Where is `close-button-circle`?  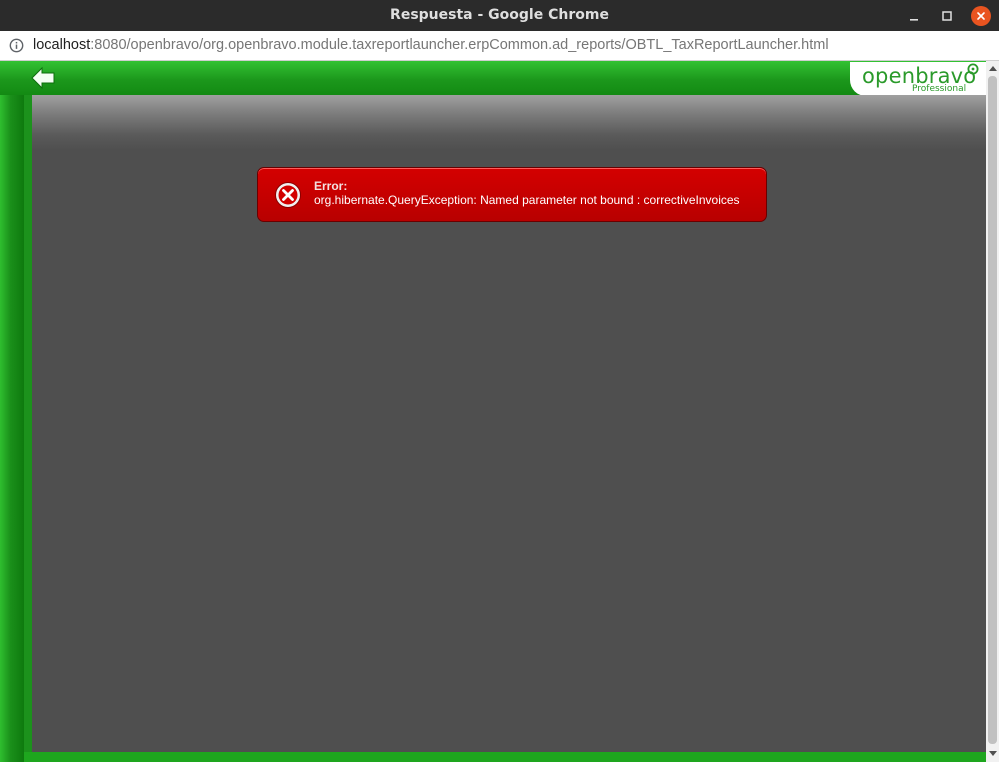
close-button-circle is located at coordinates (981, 15).